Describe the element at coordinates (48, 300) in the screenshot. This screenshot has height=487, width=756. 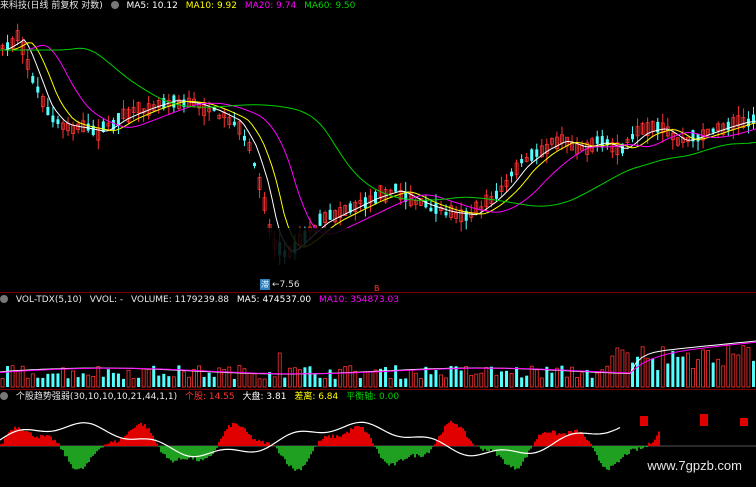
I see `vol-indicator-label: VOL-TDX(5,10)` at that location.